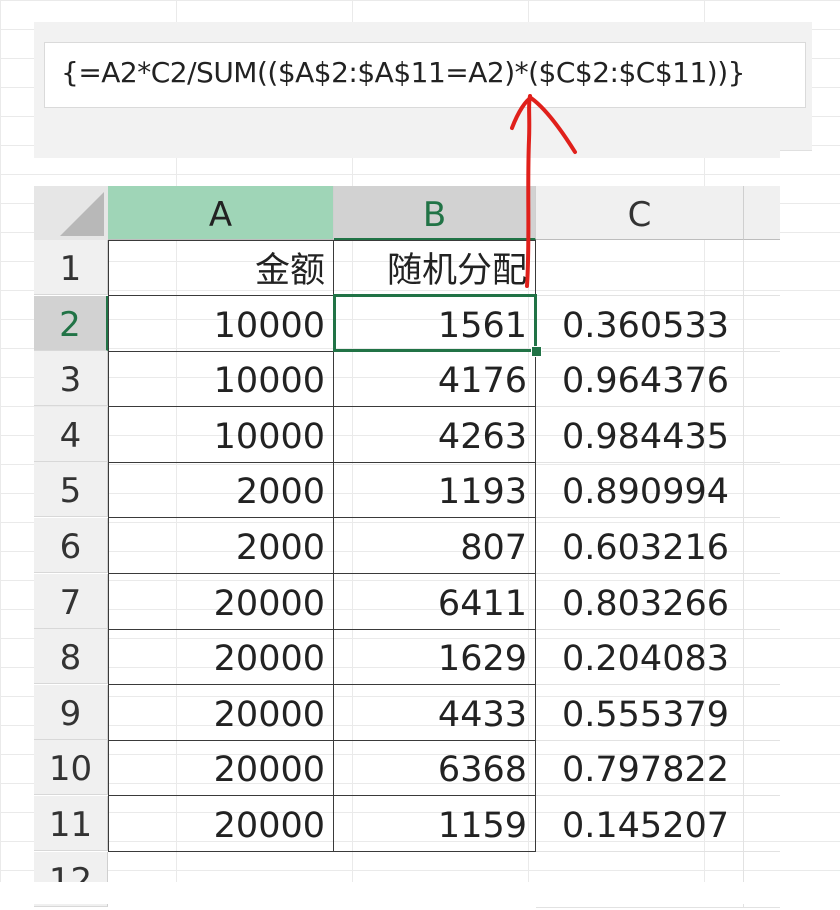 This screenshot has height=910, width=840. What do you see at coordinates (221, 712) in the screenshot?
I see `cell-a9: 20000` at bounding box center [221, 712].